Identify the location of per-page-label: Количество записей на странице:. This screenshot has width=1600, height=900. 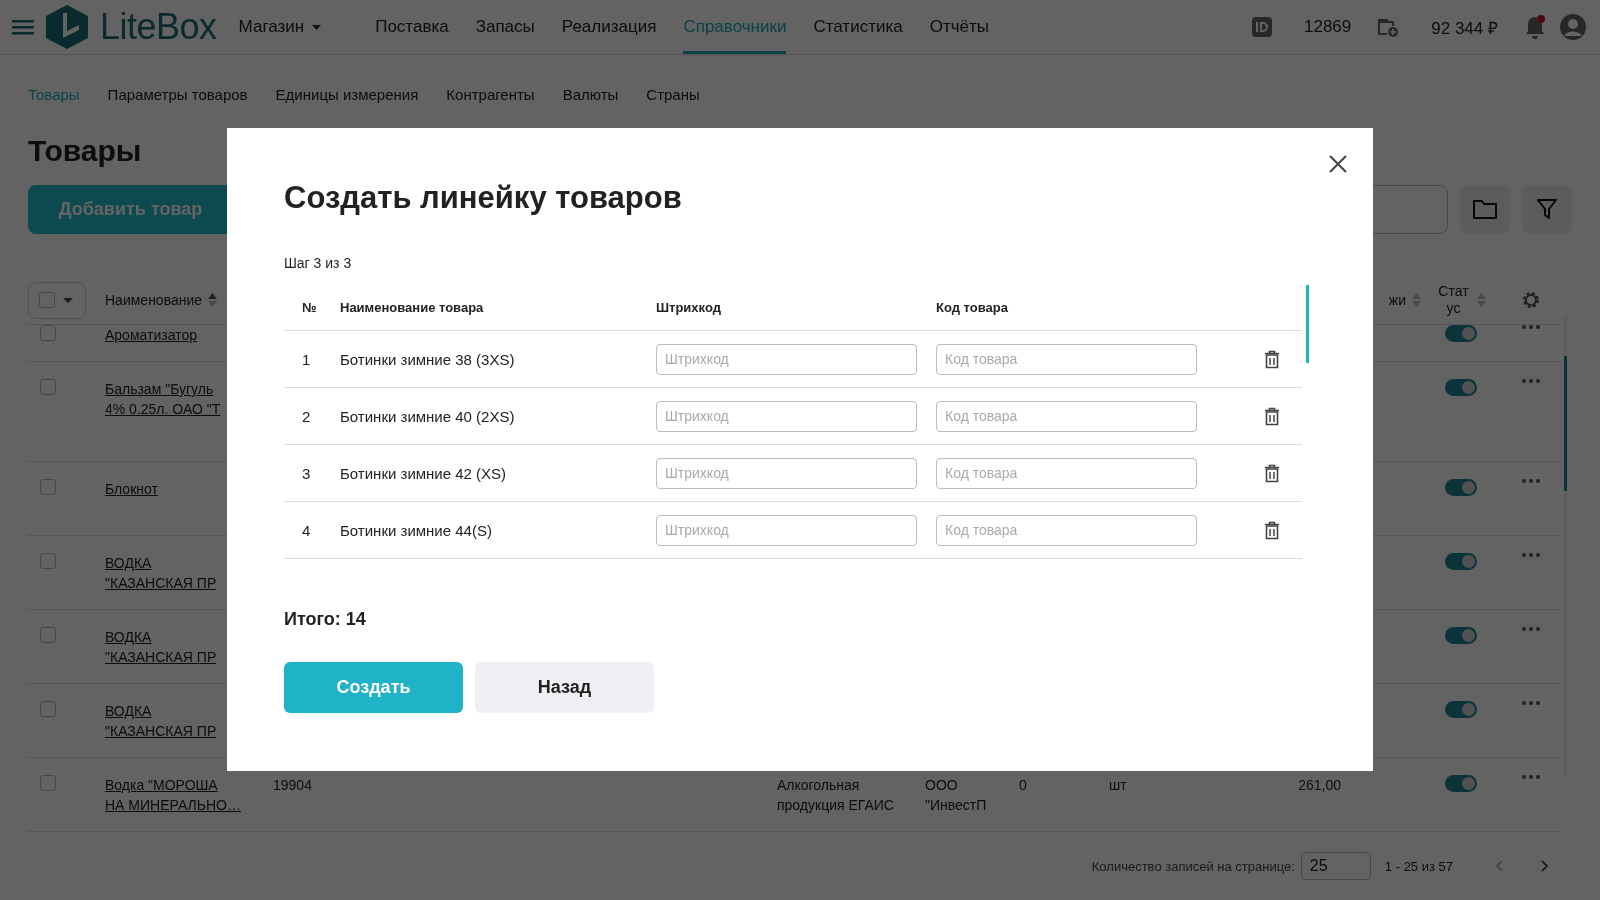
(1193, 866).